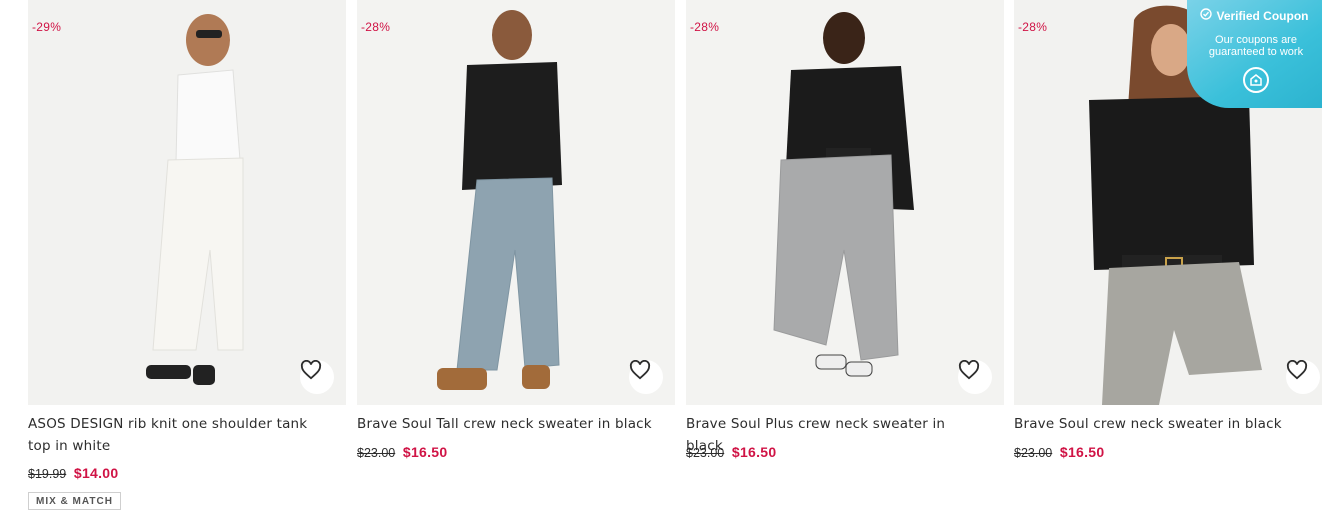  Describe the element at coordinates (47, 474) in the screenshot. I see `original-price: $19.99` at that location.